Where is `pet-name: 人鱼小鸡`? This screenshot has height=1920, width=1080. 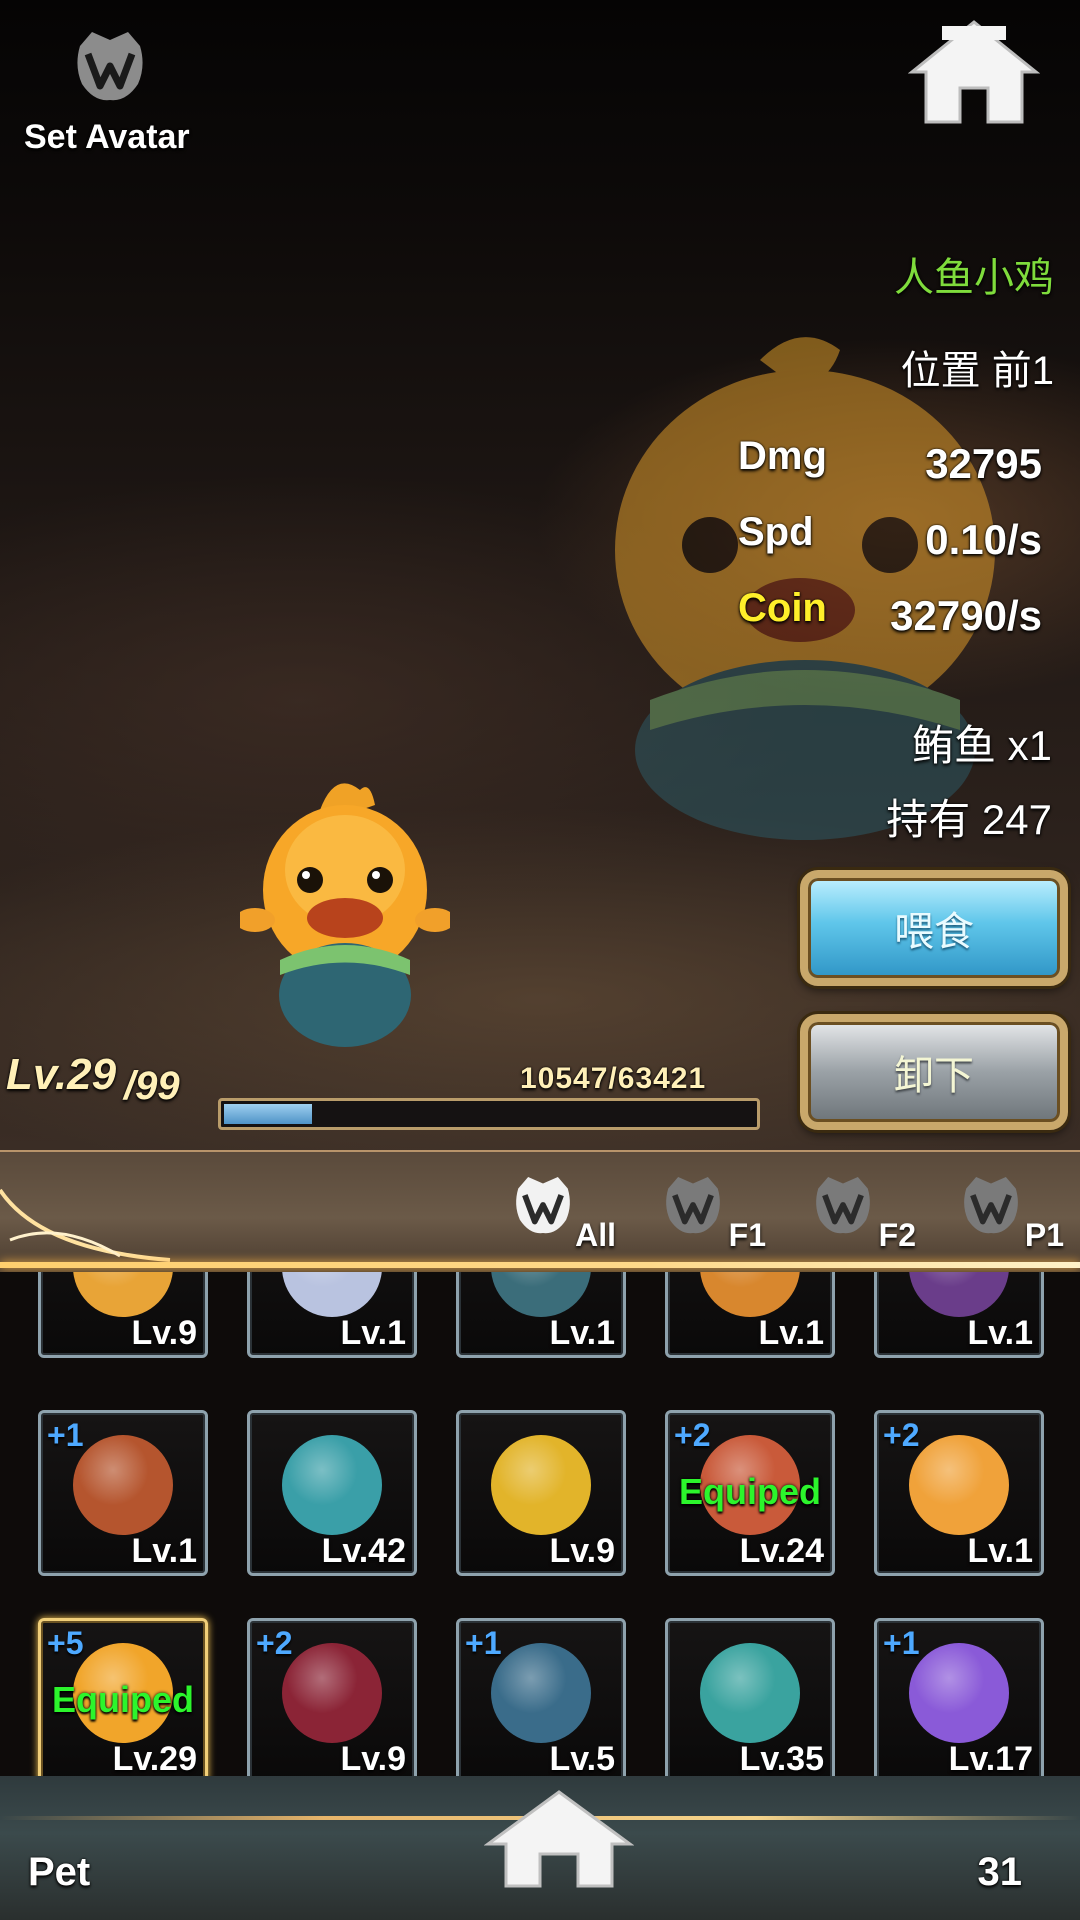
pet-name: 人鱼小鸡 is located at coordinates (974, 278).